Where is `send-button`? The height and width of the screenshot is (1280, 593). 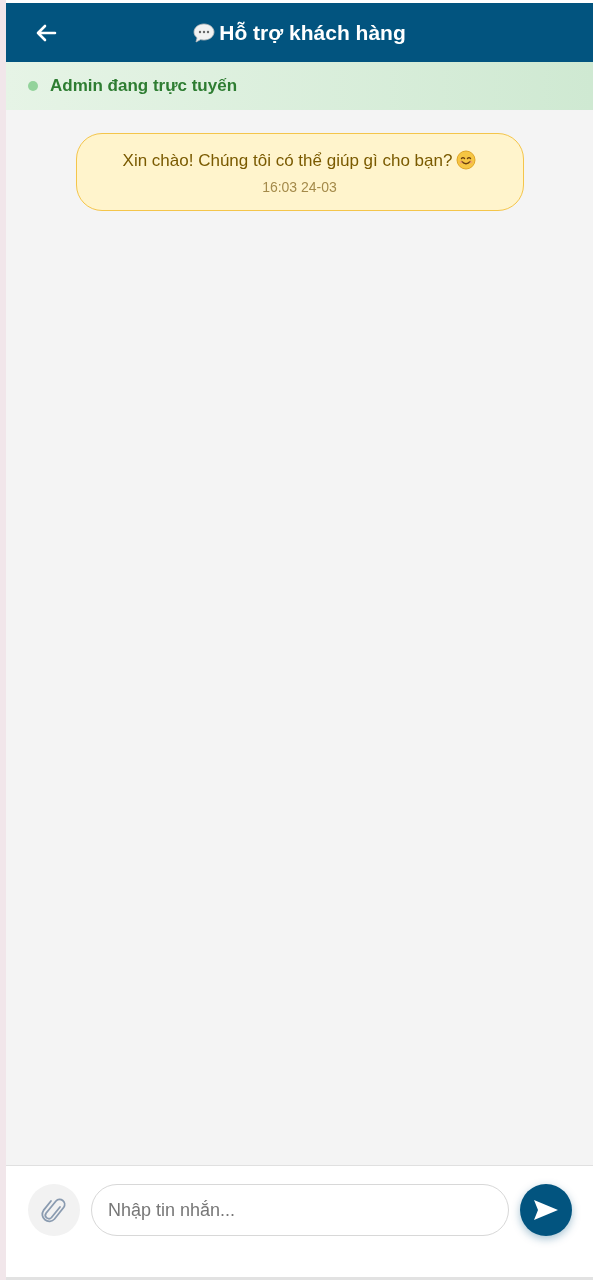 send-button is located at coordinates (546, 1210).